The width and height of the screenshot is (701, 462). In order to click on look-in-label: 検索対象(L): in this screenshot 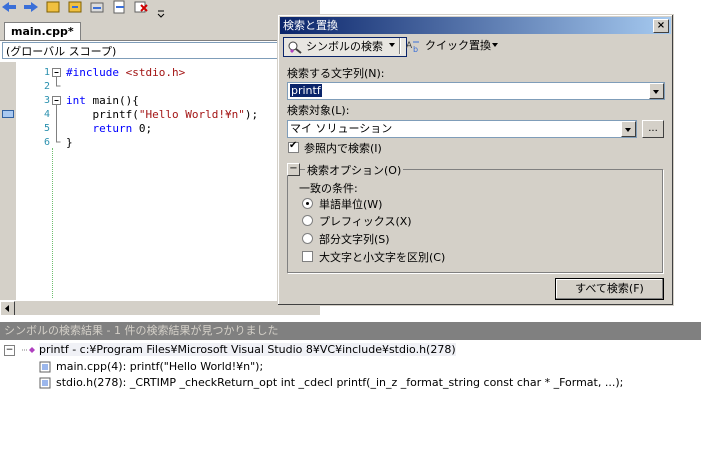, I will do `click(318, 110)`.